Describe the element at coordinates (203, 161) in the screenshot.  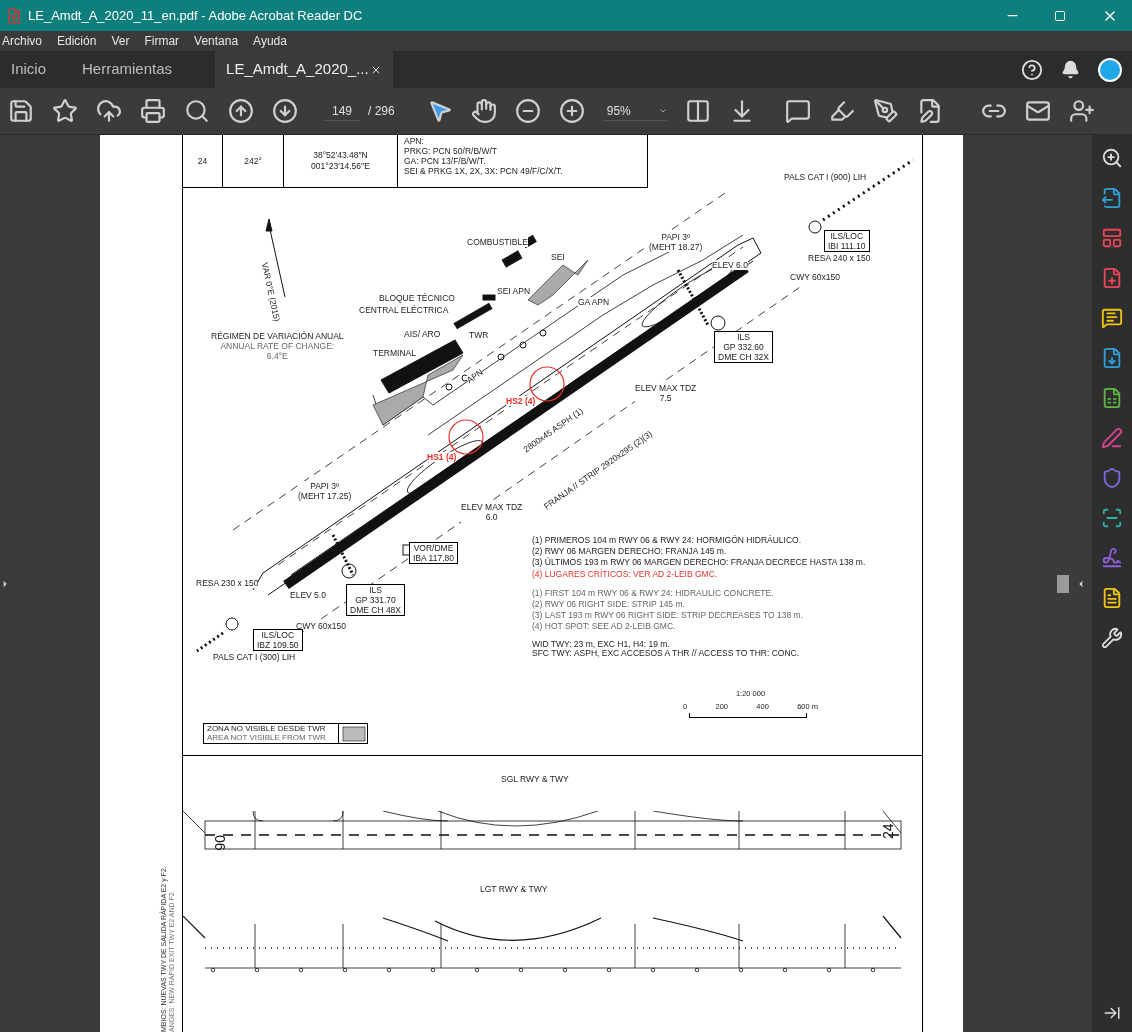
I see `table-cell: 24` at that location.